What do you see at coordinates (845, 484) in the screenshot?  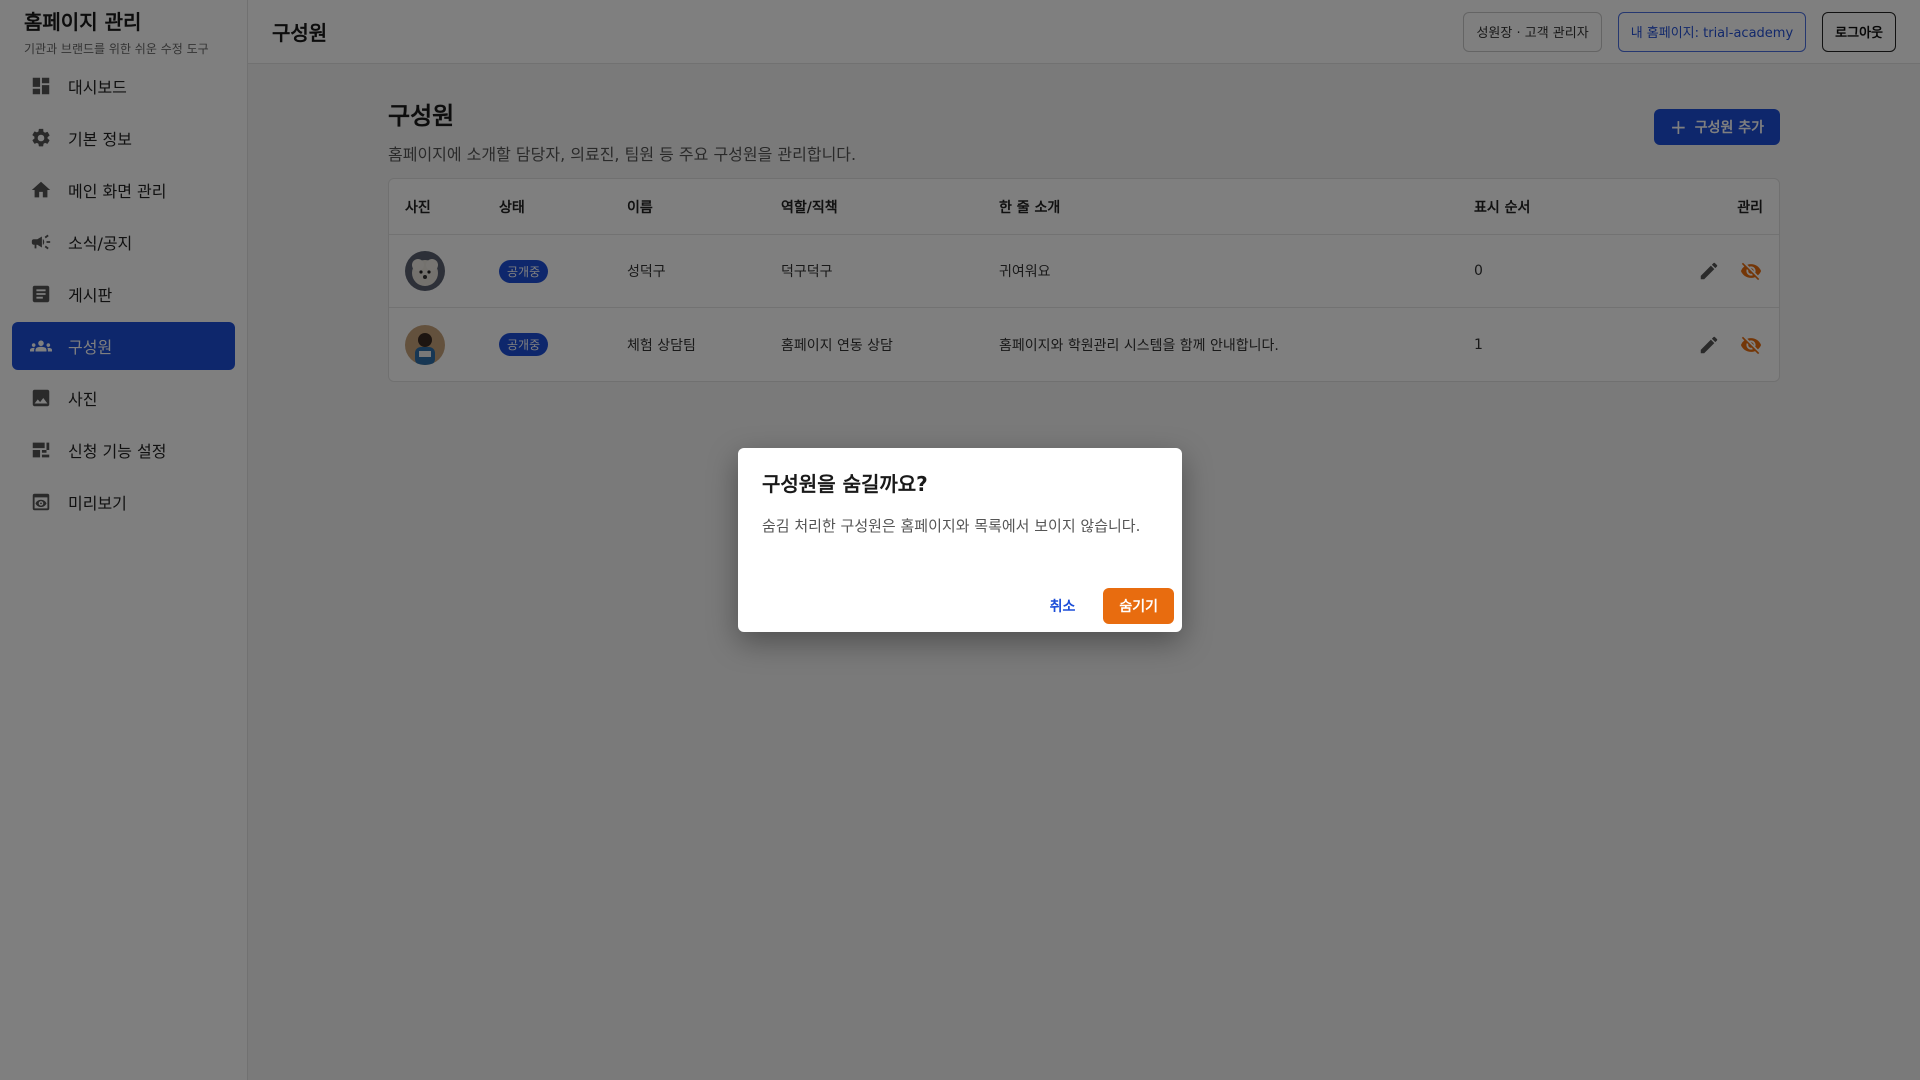 I see `dialog-title: 구성원을 숨길까요?` at bounding box center [845, 484].